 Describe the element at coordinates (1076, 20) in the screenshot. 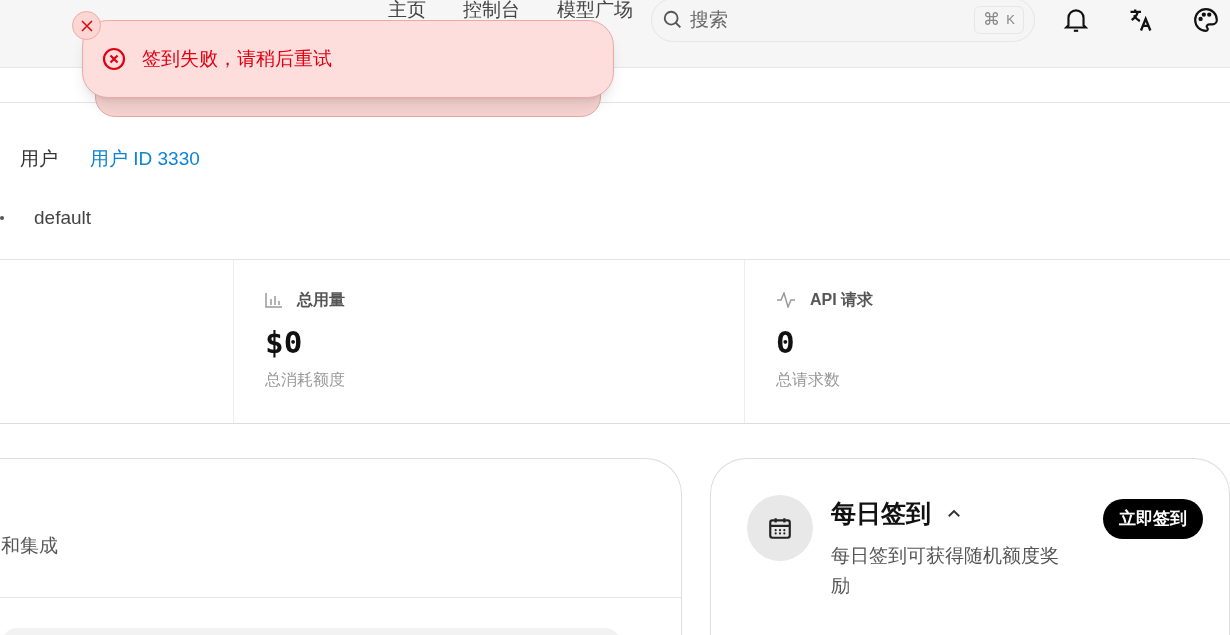

I see `notification-bell-icon` at that location.